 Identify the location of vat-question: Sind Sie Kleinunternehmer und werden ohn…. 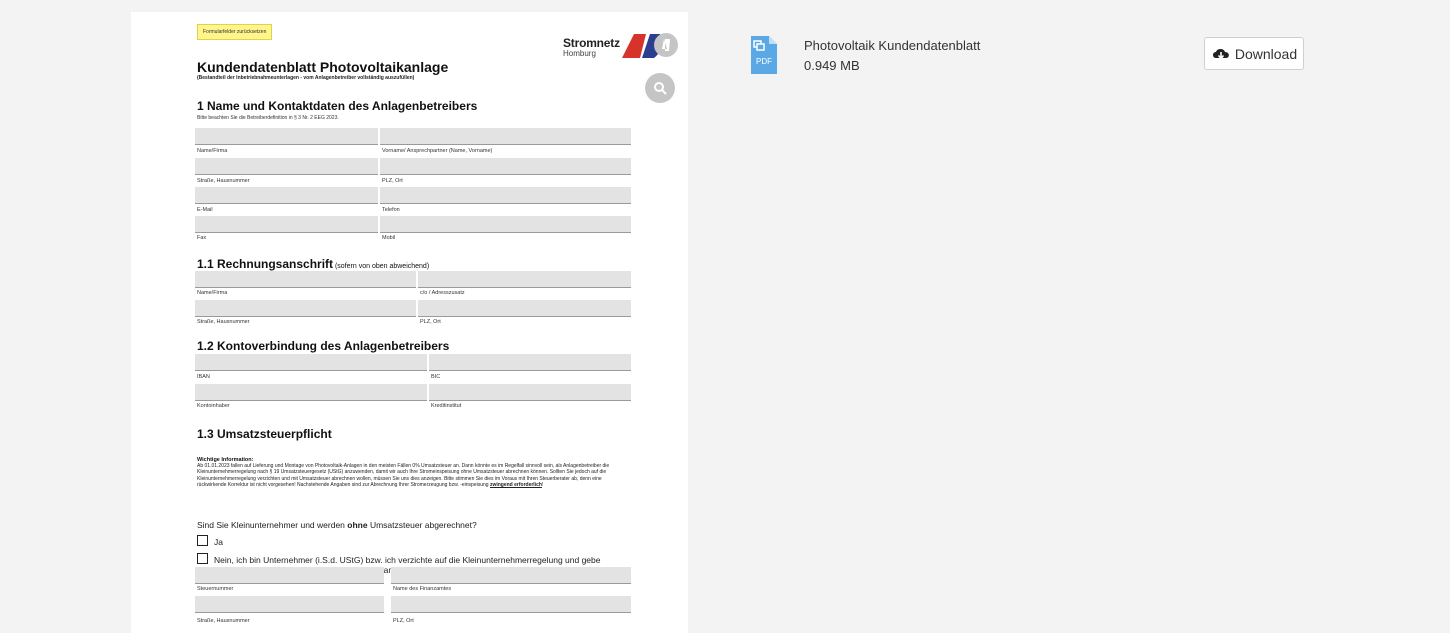
(337, 525).